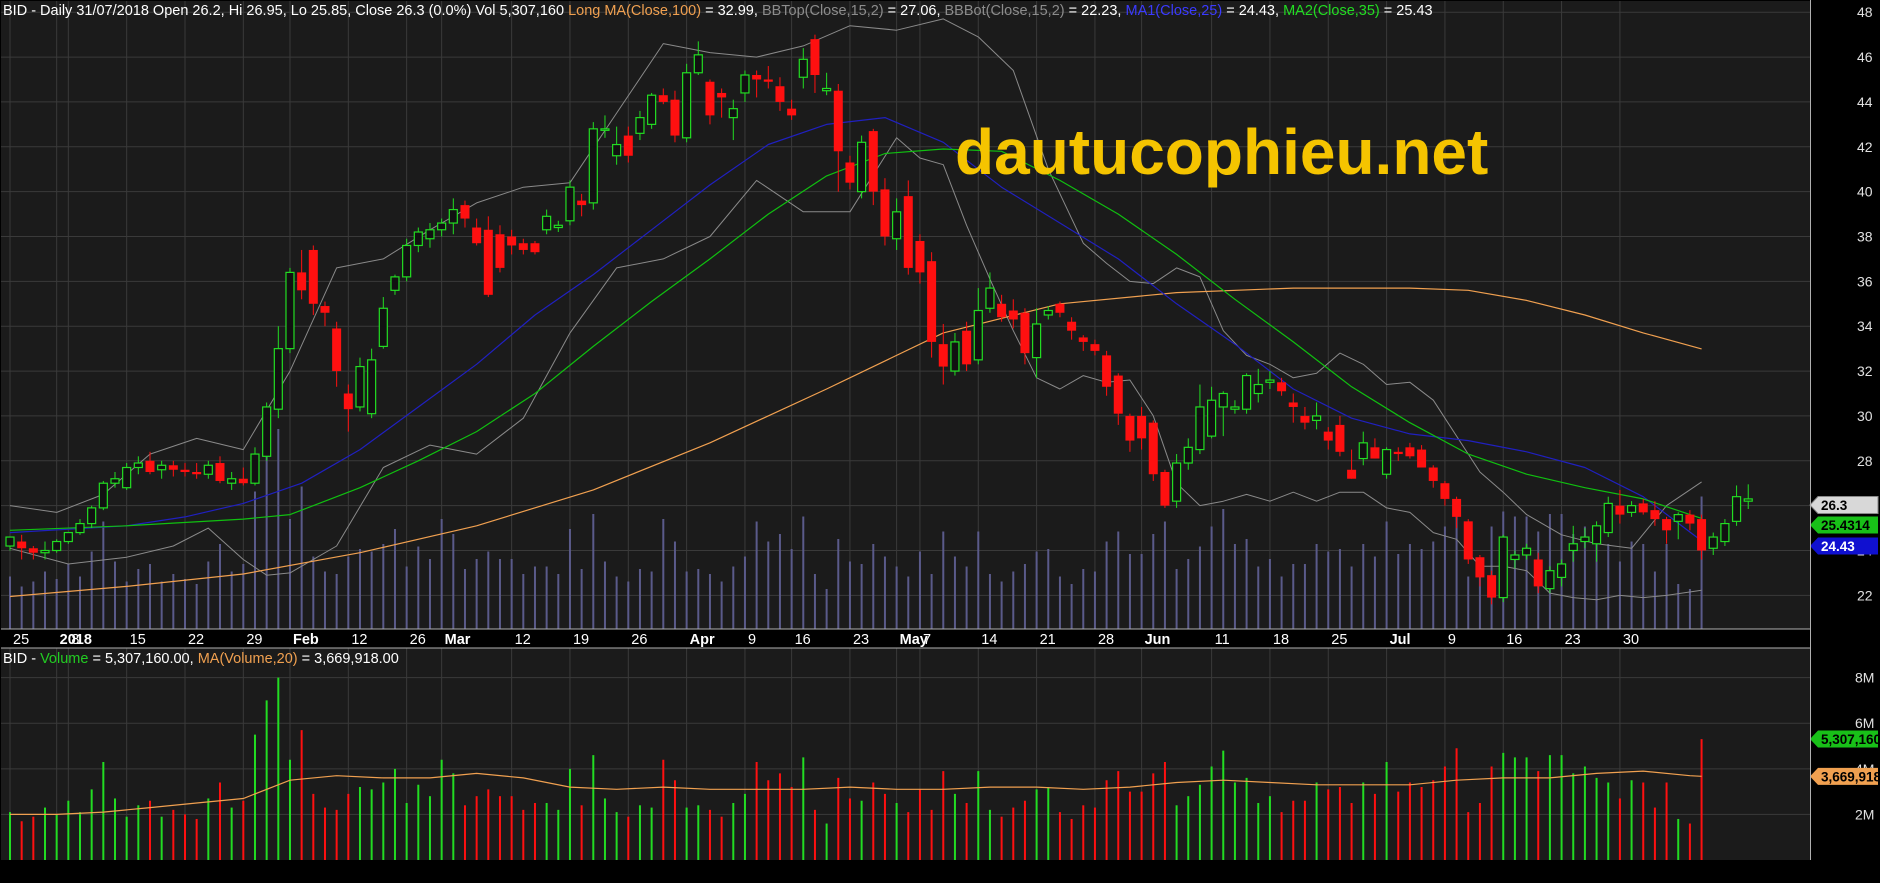  I want to click on header-segment: BID -, so click(21, 659).